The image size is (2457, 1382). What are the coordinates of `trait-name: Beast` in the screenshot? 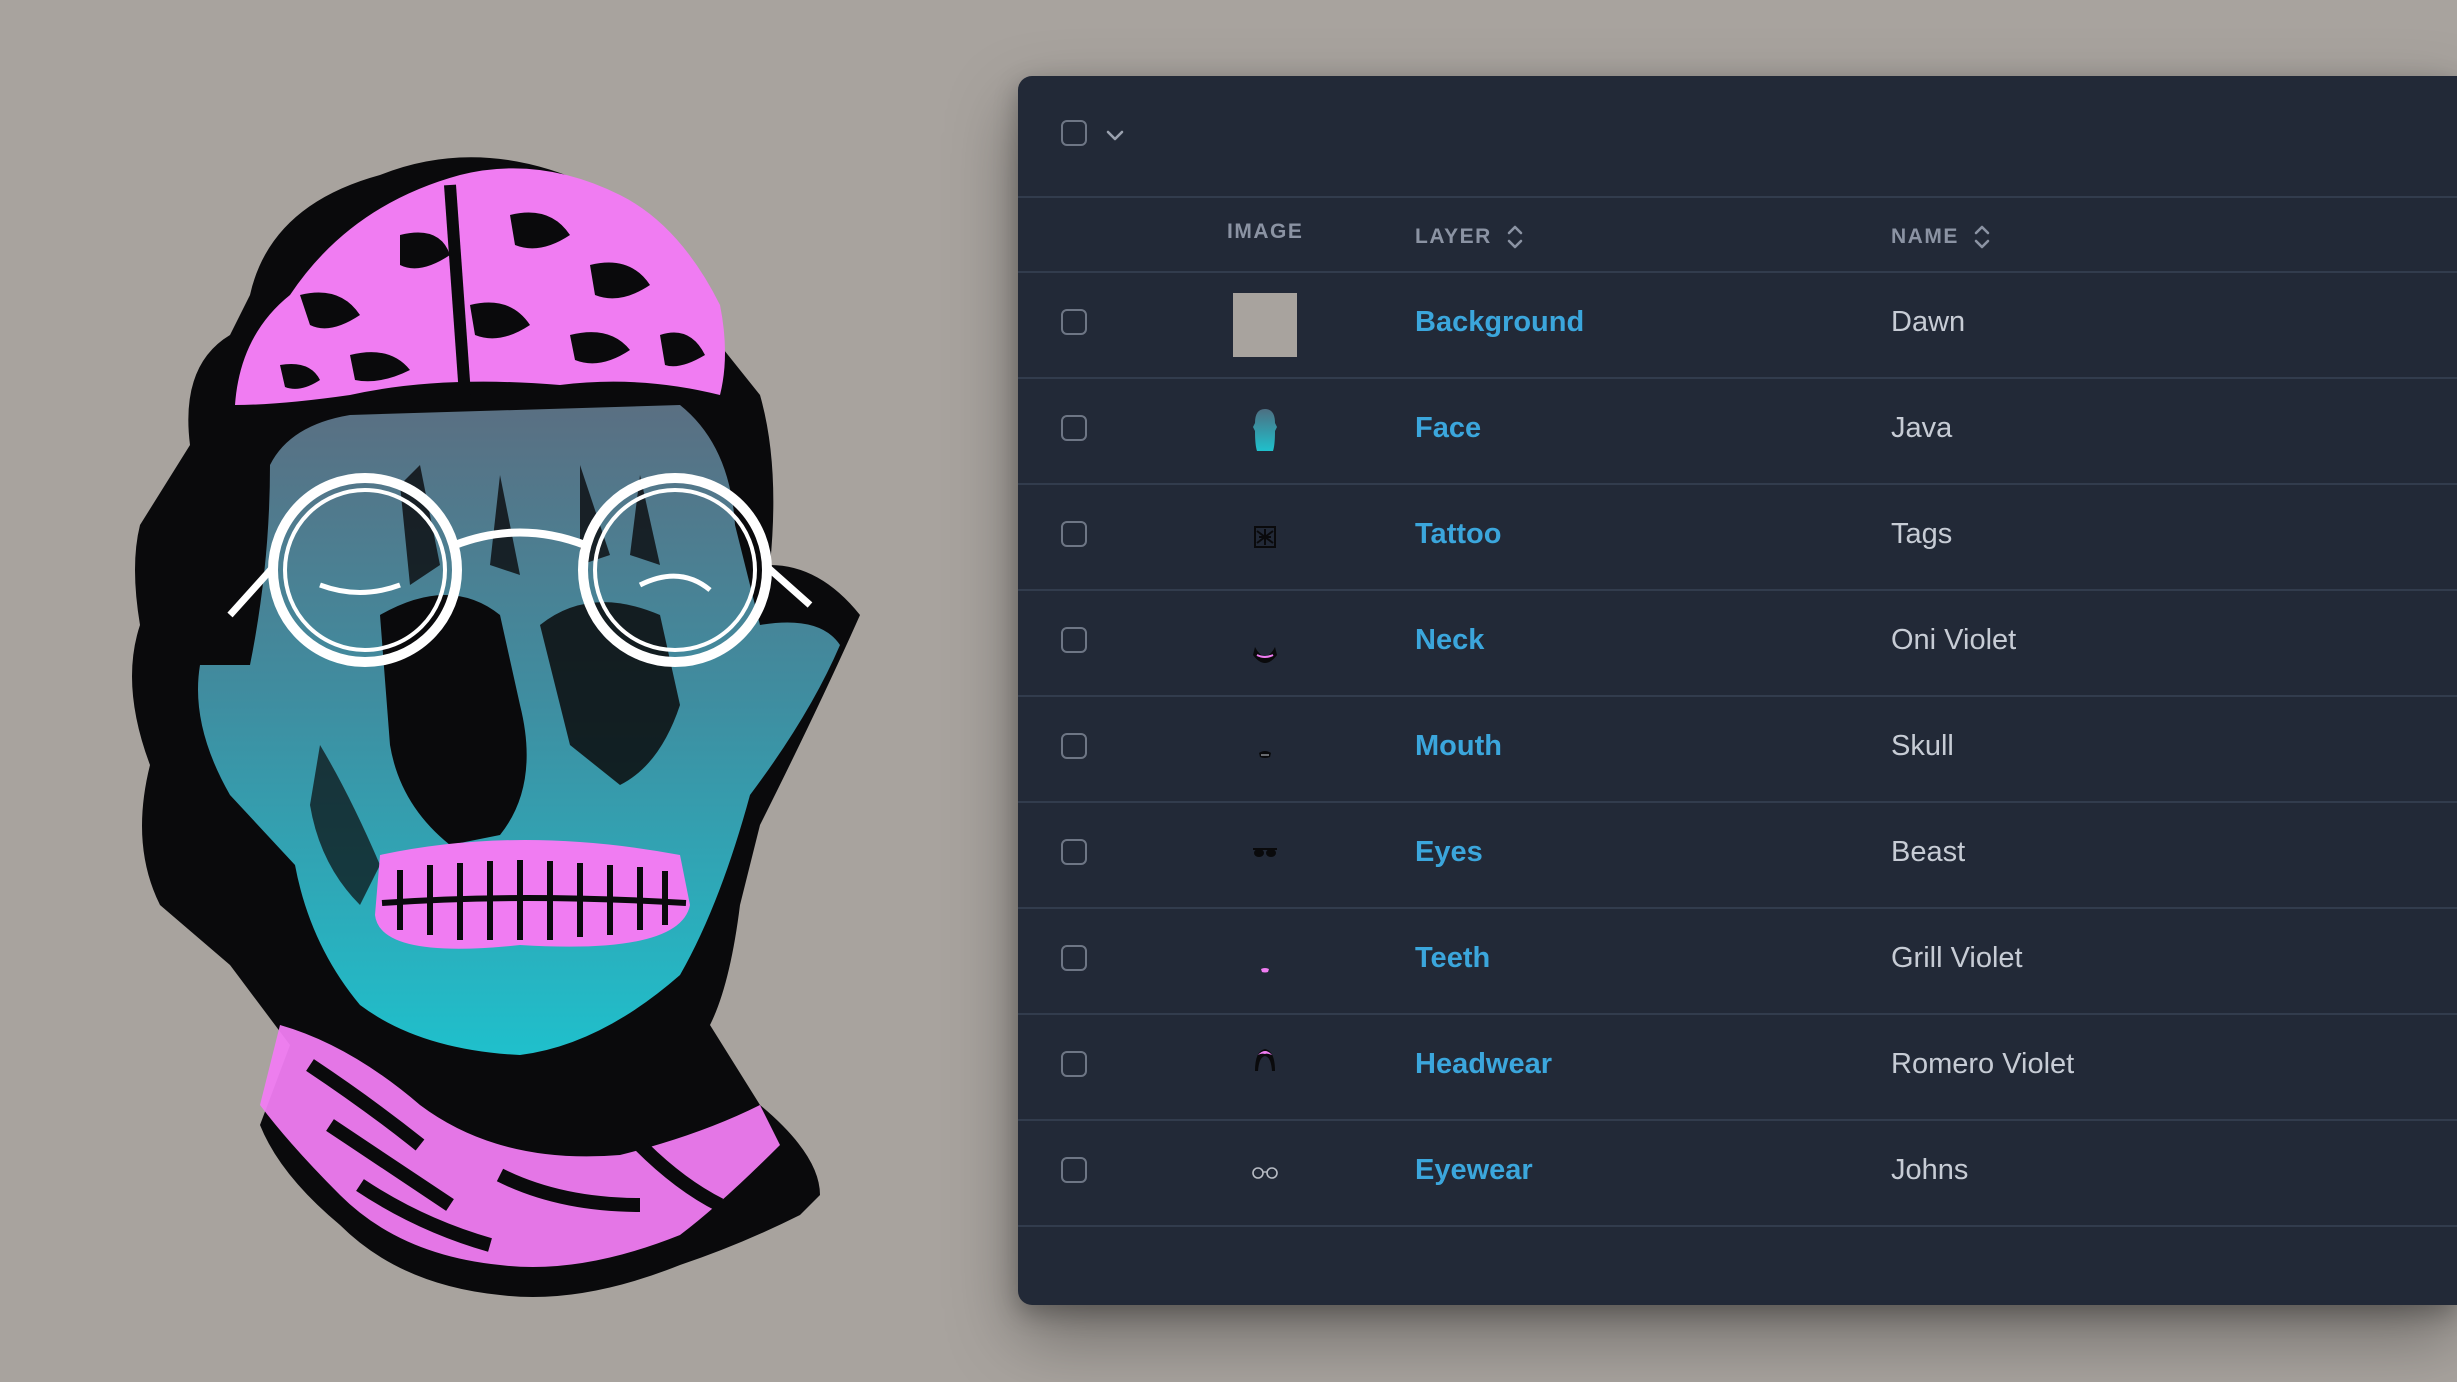 It's located at (1928, 852).